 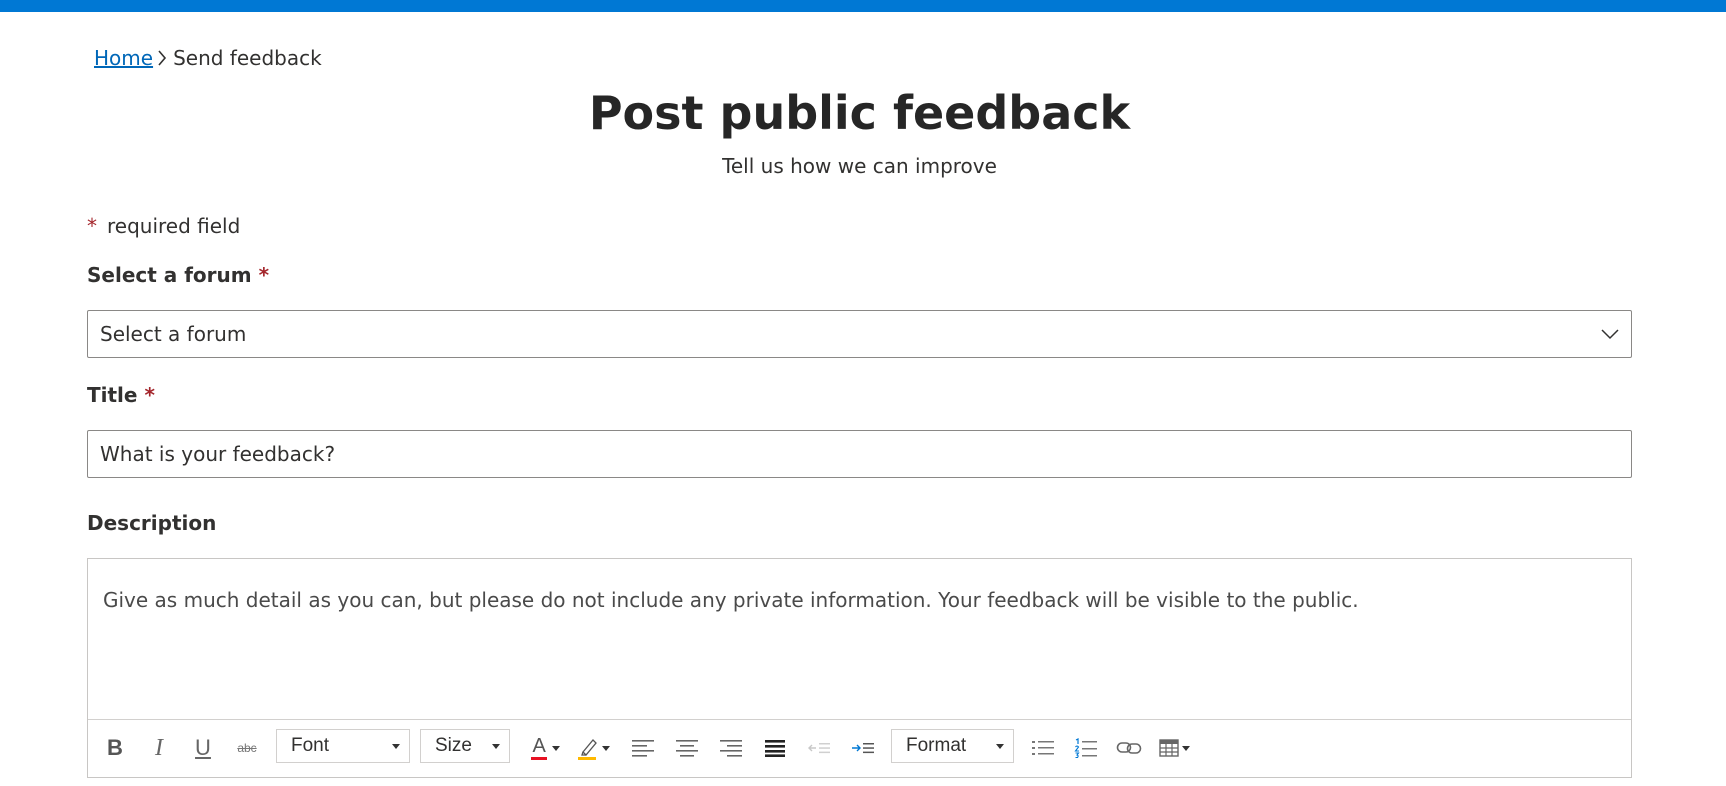 I want to click on size-dropdown: Size, so click(x=465, y=746).